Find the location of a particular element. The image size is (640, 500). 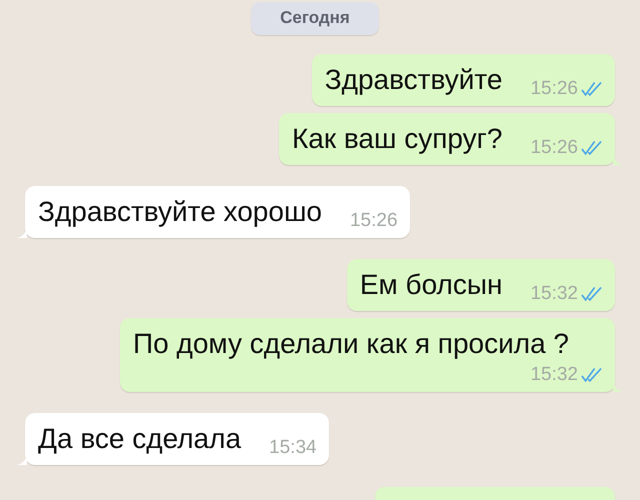

message-text: Здравствуйте хорошо is located at coordinates (180, 212).